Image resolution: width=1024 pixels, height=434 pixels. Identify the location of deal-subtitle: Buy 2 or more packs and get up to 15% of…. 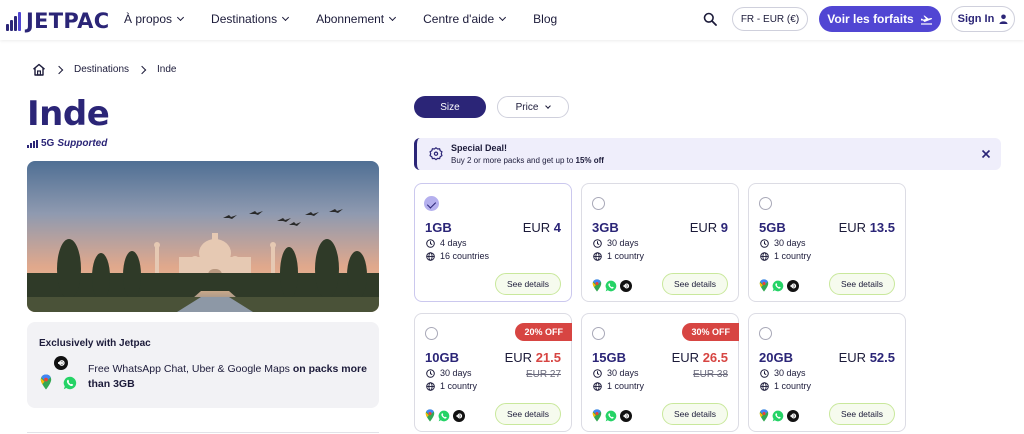
(527, 160).